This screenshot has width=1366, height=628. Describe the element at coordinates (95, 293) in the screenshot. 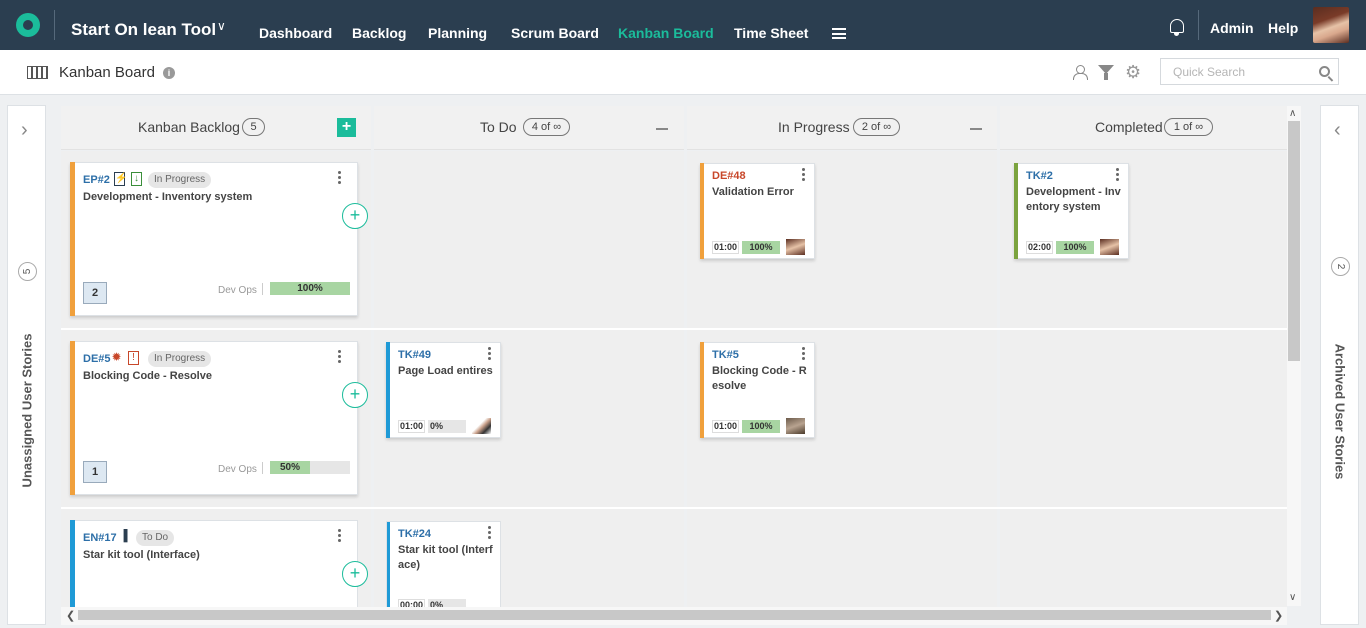

I see `task-count: 2` at that location.